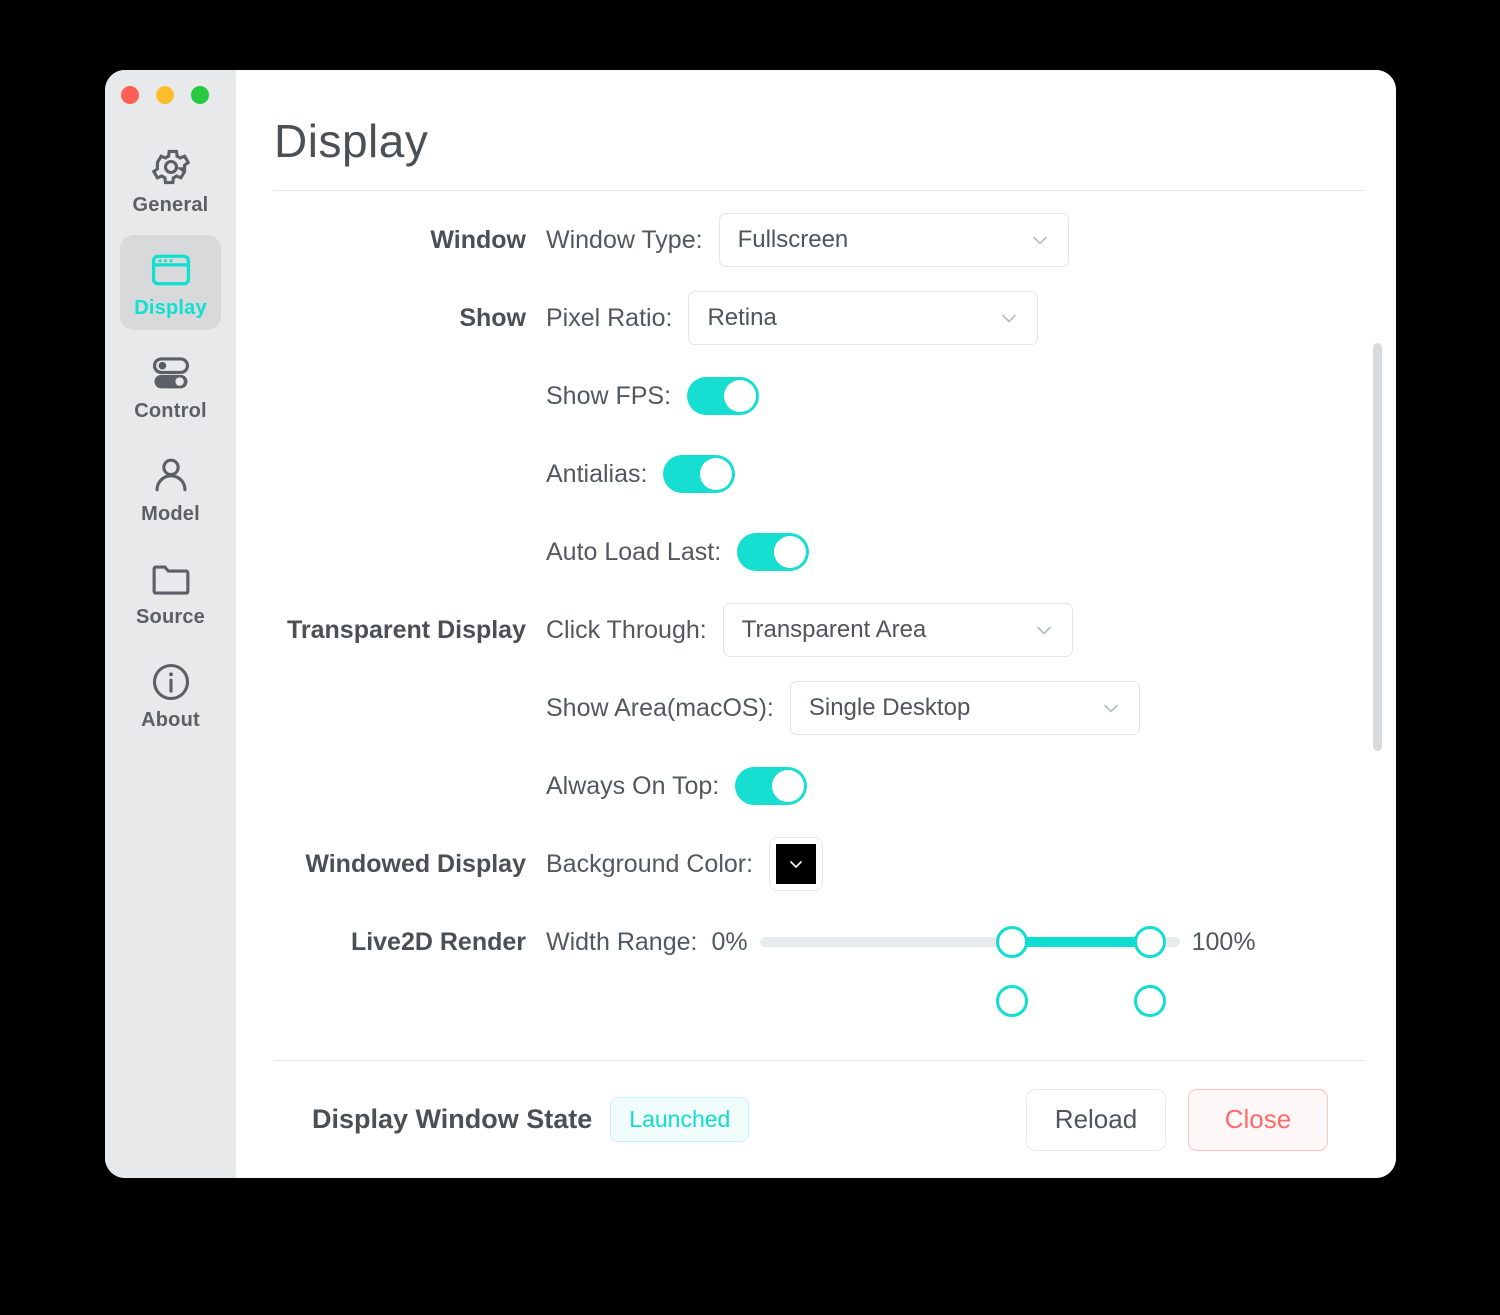 The width and height of the screenshot is (1500, 1315). Describe the element at coordinates (170, 411) in the screenshot. I see `sidebar-item-label: Control` at that location.